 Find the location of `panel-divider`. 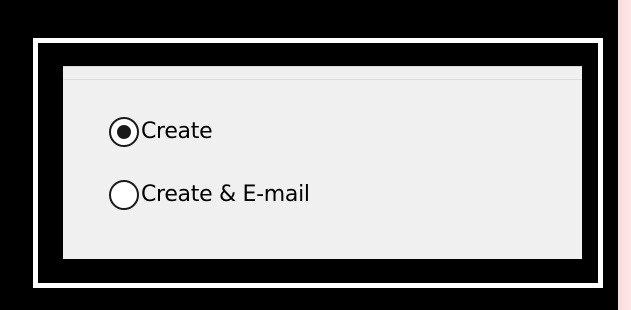

panel-divider is located at coordinates (322, 79).